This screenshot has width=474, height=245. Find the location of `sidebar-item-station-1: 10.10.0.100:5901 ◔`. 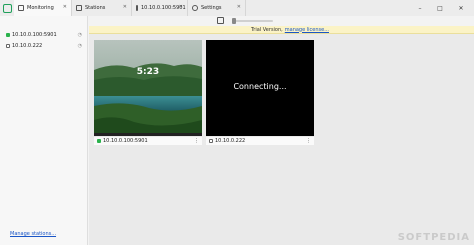

sidebar-item-station-1: 10.10.0.100:5901 ◔ is located at coordinates (43, 34).